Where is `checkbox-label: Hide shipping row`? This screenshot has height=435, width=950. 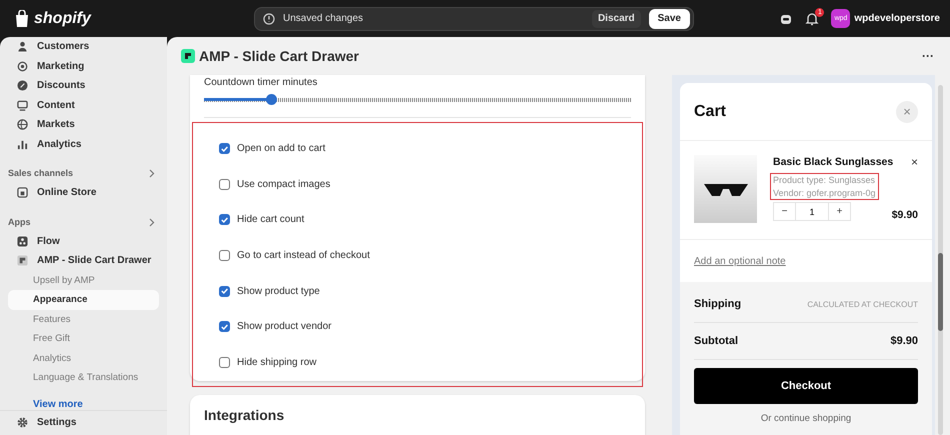
checkbox-label: Hide shipping row is located at coordinates (276, 362).